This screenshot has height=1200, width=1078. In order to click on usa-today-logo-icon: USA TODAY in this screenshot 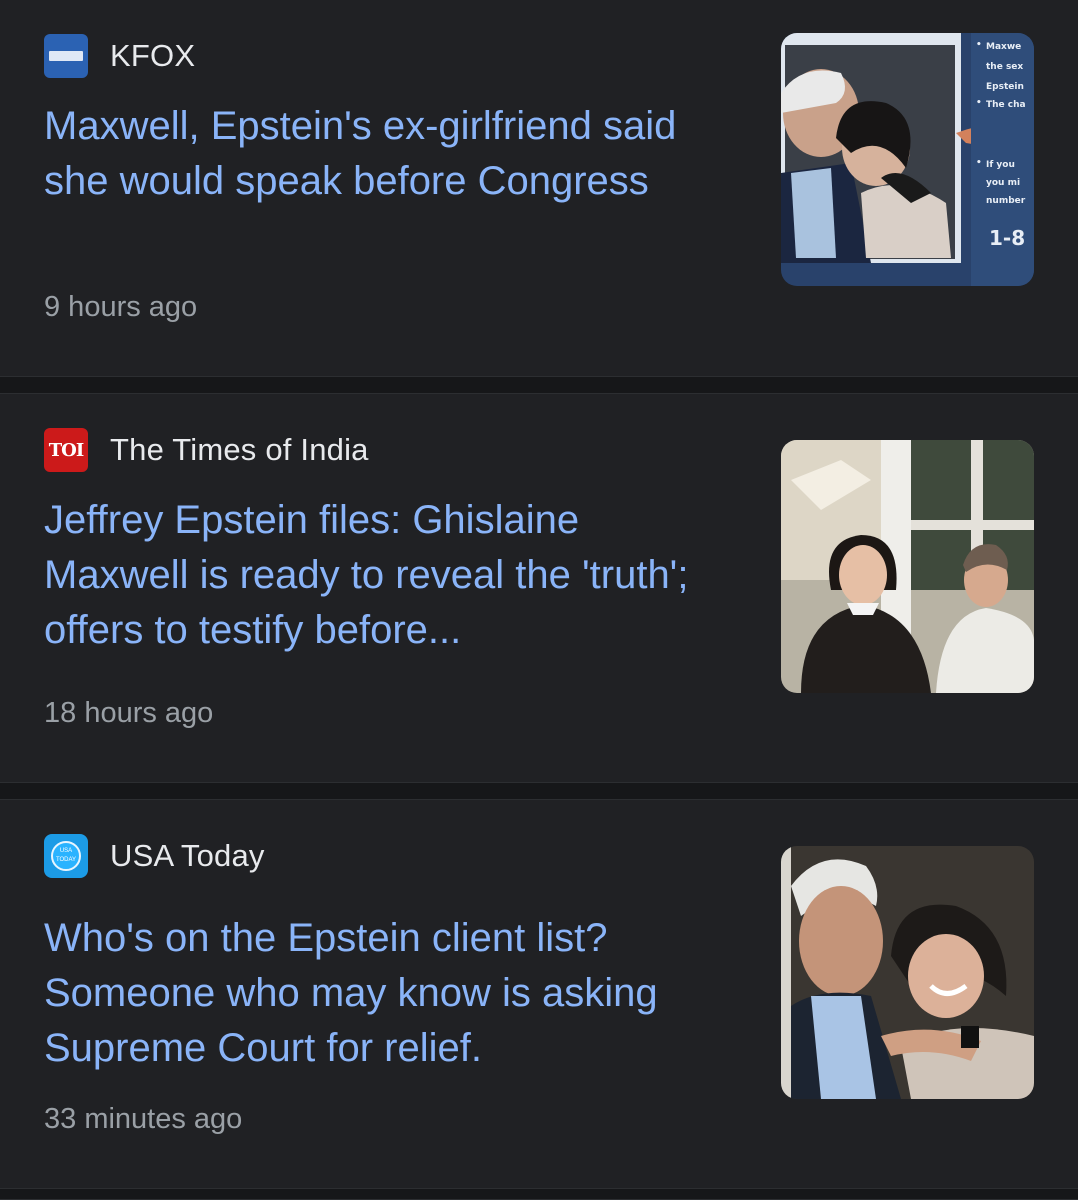, I will do `click(66, 856)`.